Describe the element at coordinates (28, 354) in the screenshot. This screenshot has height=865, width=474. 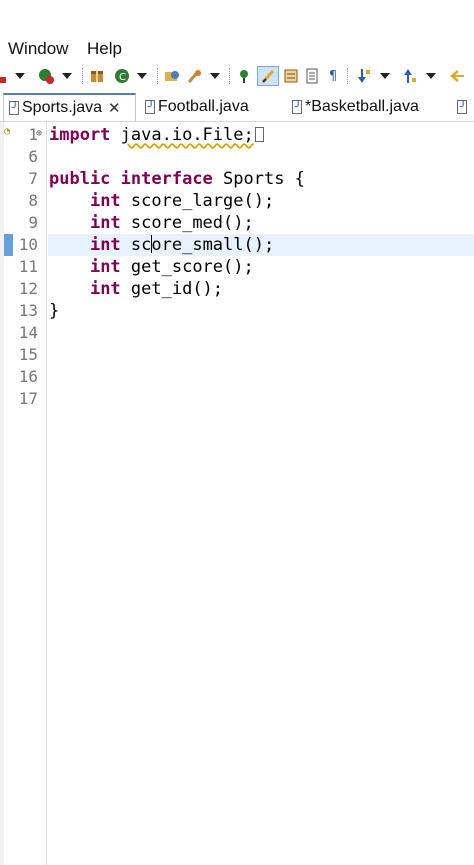
I see `line-number: 15` at that location.